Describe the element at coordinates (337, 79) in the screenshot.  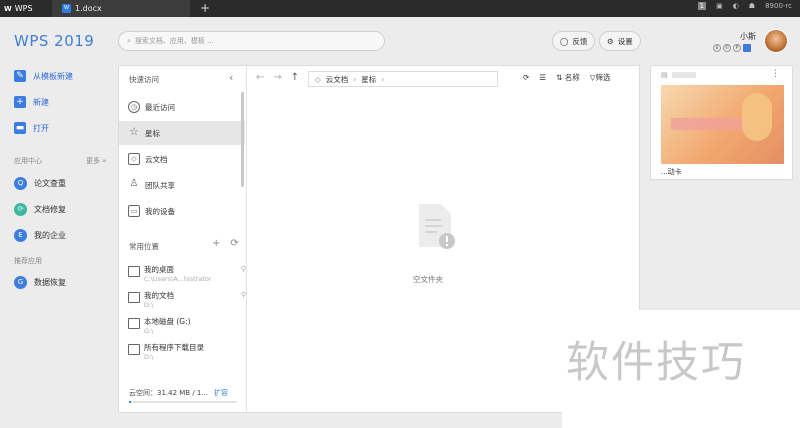
I see `breadcrumb-root: 云文档` at that location.